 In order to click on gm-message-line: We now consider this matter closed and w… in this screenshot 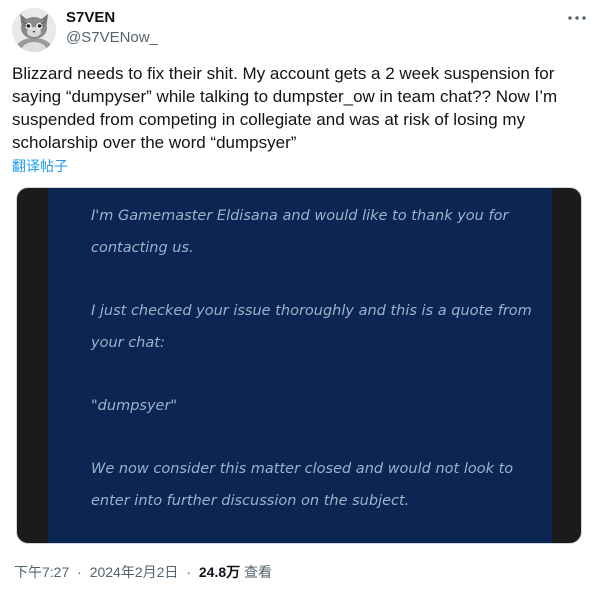, I will do `click(302, 469)`.